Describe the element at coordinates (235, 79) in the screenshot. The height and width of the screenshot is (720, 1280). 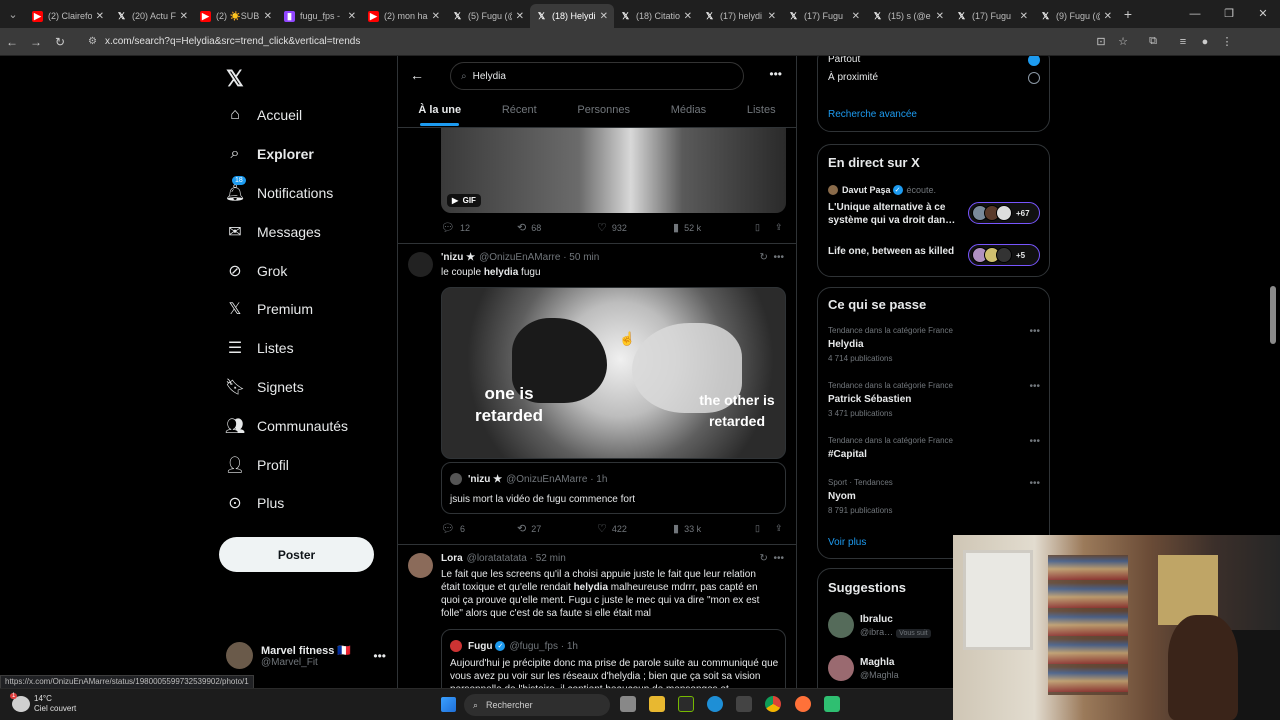
I see `x-logo-icon: 𝕏` at that location.